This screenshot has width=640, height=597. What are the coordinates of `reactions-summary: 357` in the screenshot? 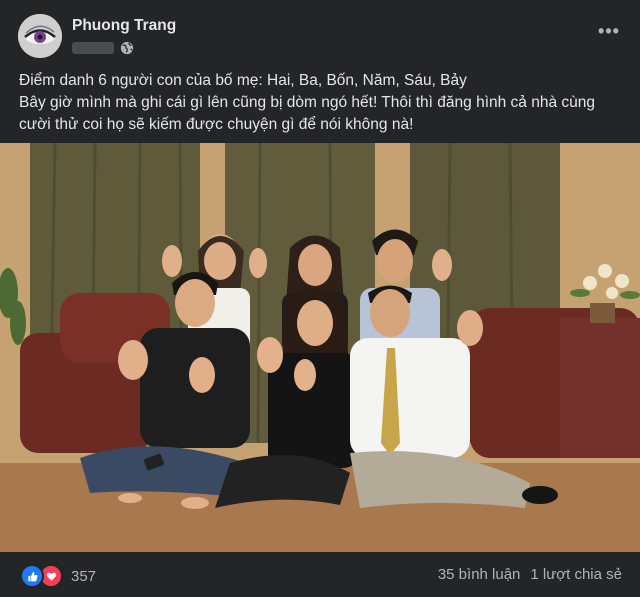 It's located at (58, 576).